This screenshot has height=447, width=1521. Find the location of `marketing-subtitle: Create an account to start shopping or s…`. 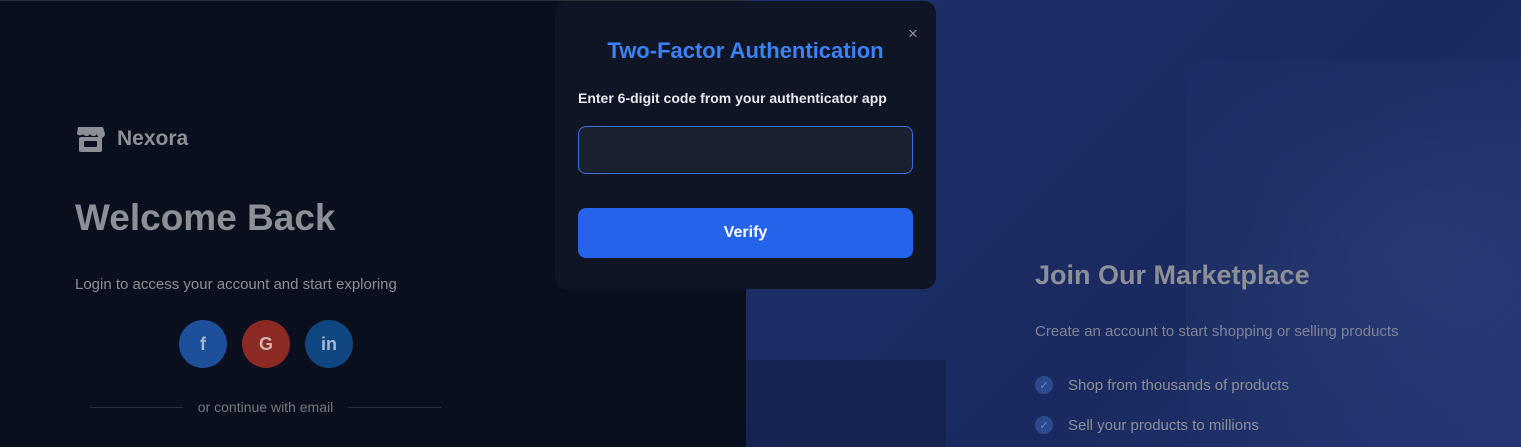

marketing-subtitle: Create an account to start shopping or s… is located at coordinates (1217, 331).